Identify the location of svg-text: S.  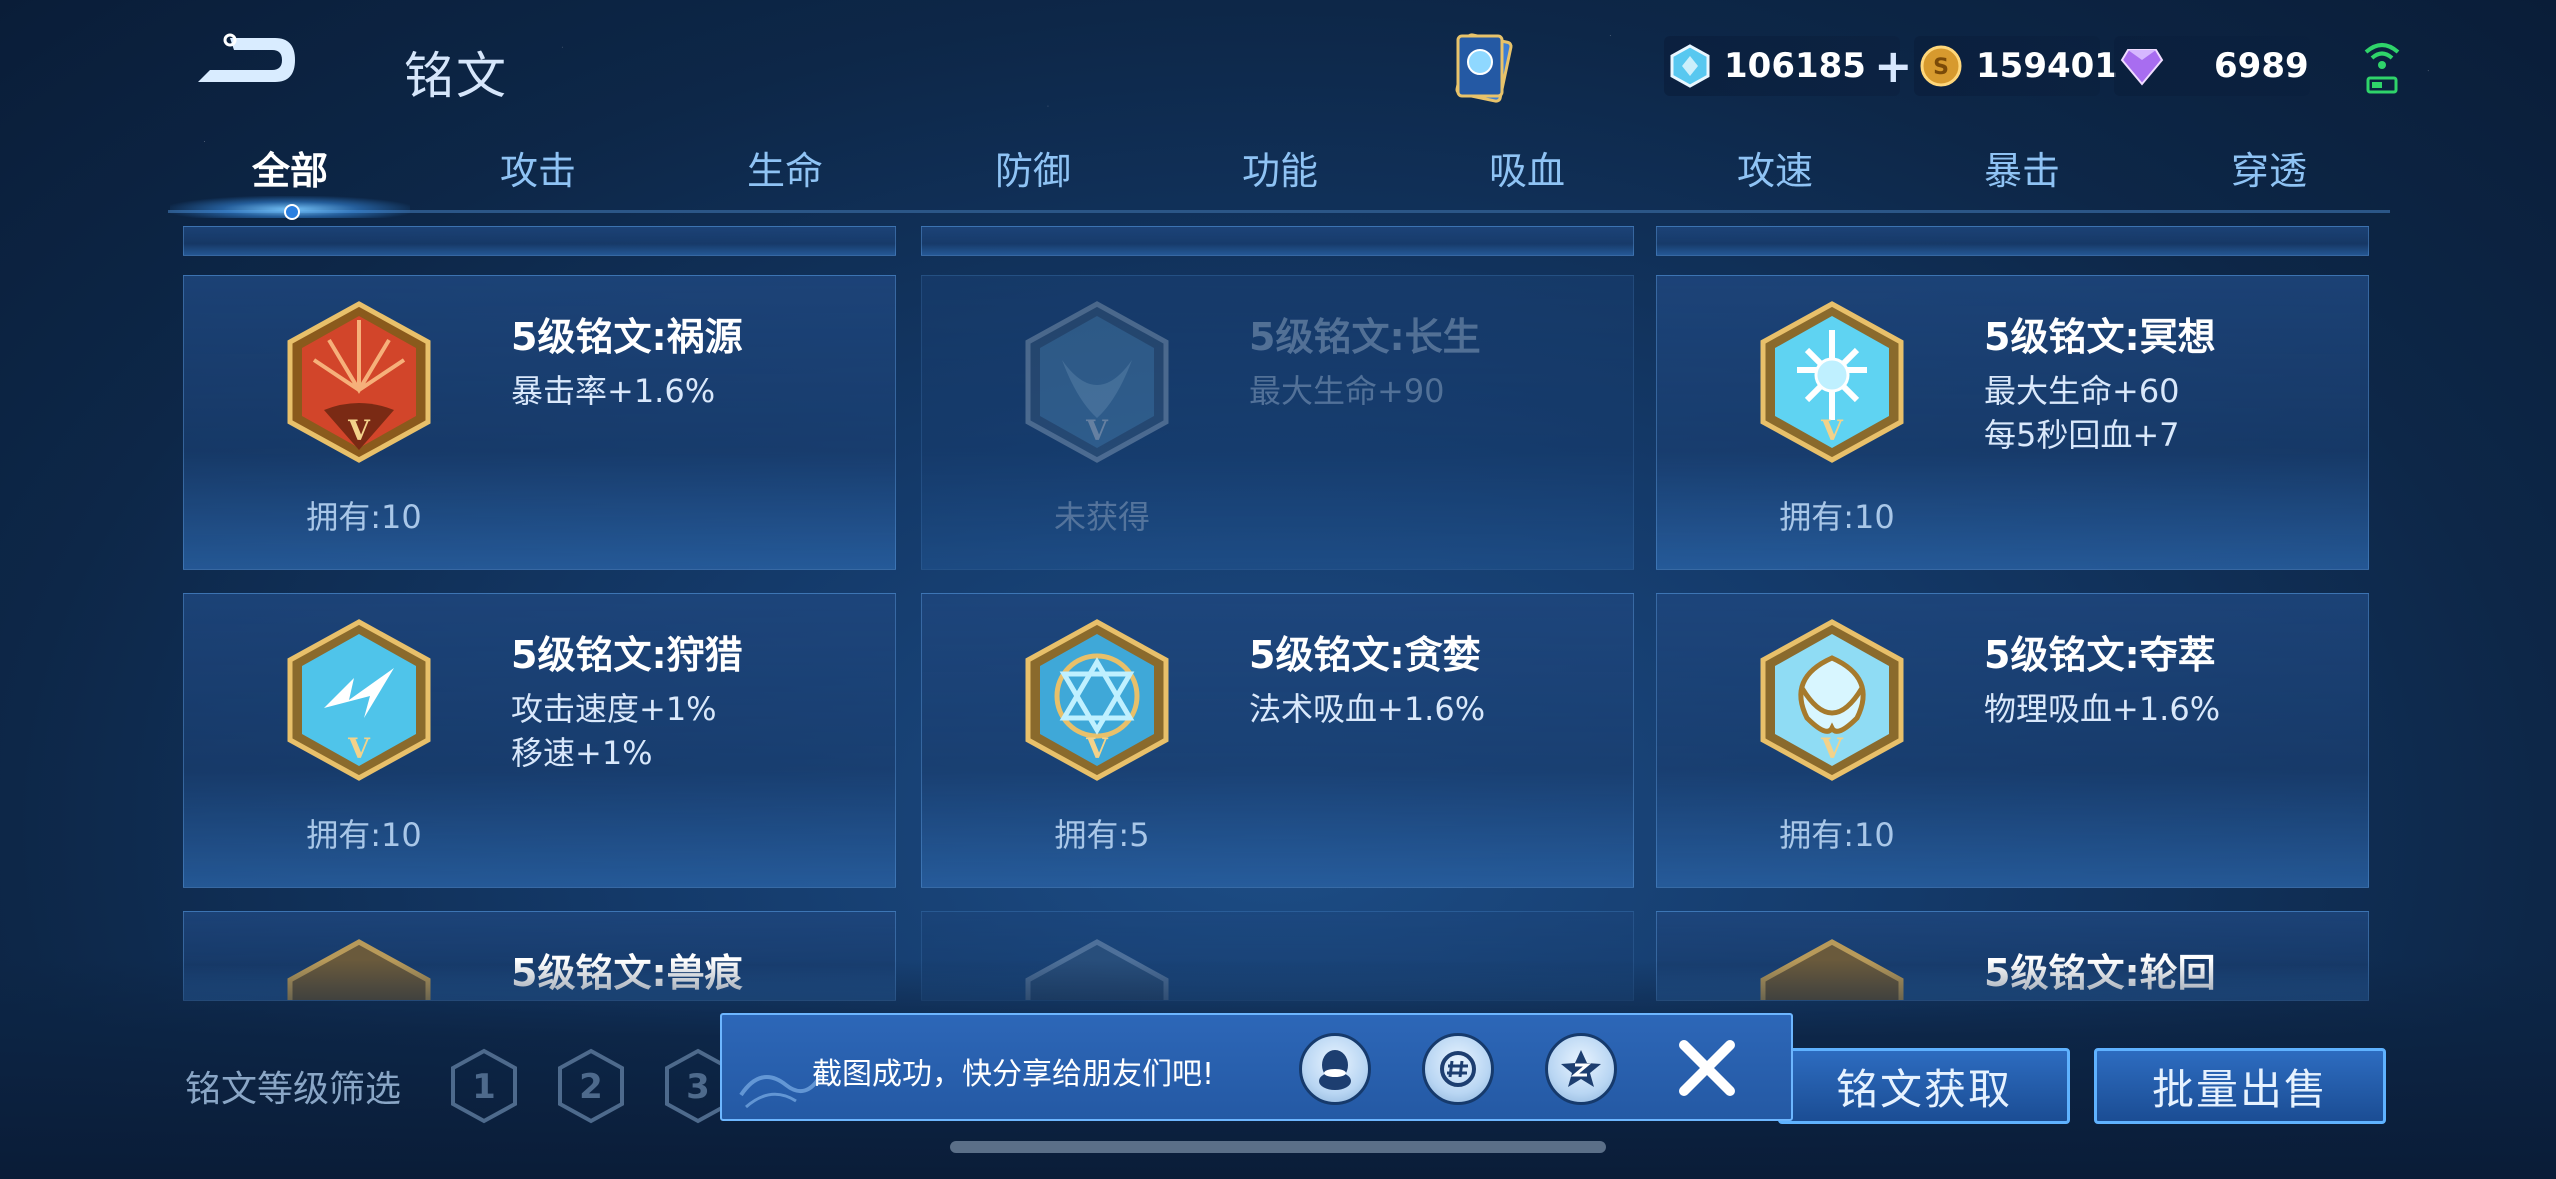
(1941, 67).